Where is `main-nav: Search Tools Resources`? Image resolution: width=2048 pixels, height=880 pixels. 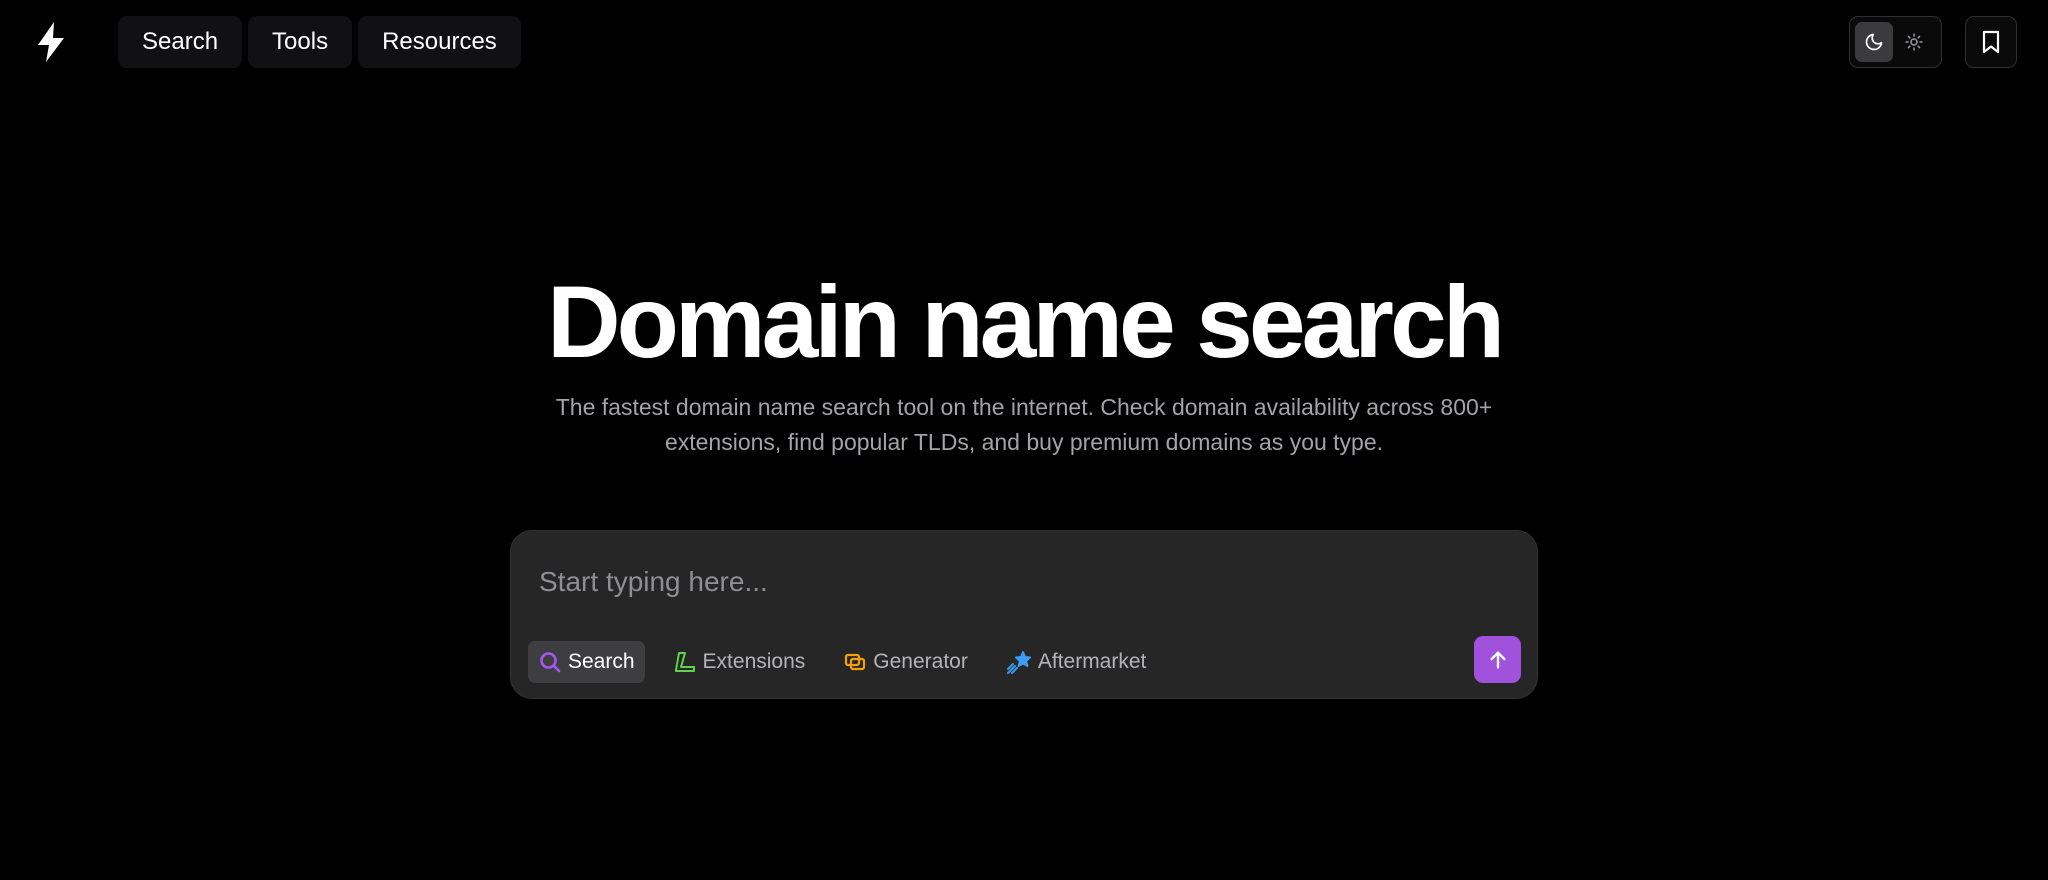 main-nav: Search Tools Resources is located at coordinates (319, 42).